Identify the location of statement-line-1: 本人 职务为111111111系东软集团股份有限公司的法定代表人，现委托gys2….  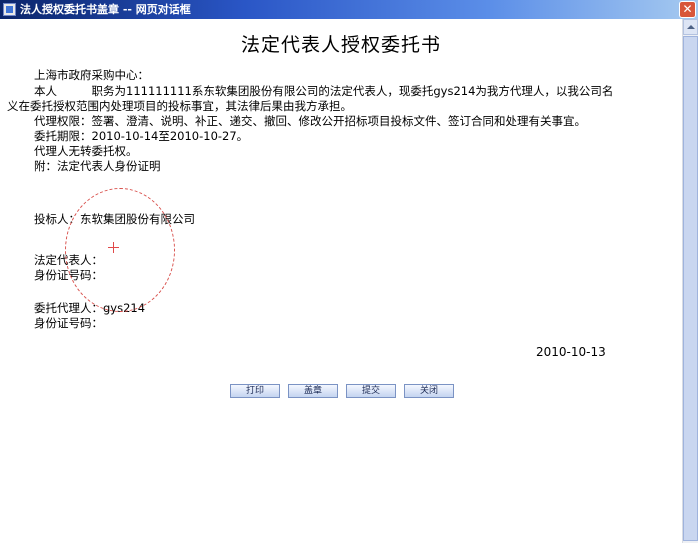
(324, 91).